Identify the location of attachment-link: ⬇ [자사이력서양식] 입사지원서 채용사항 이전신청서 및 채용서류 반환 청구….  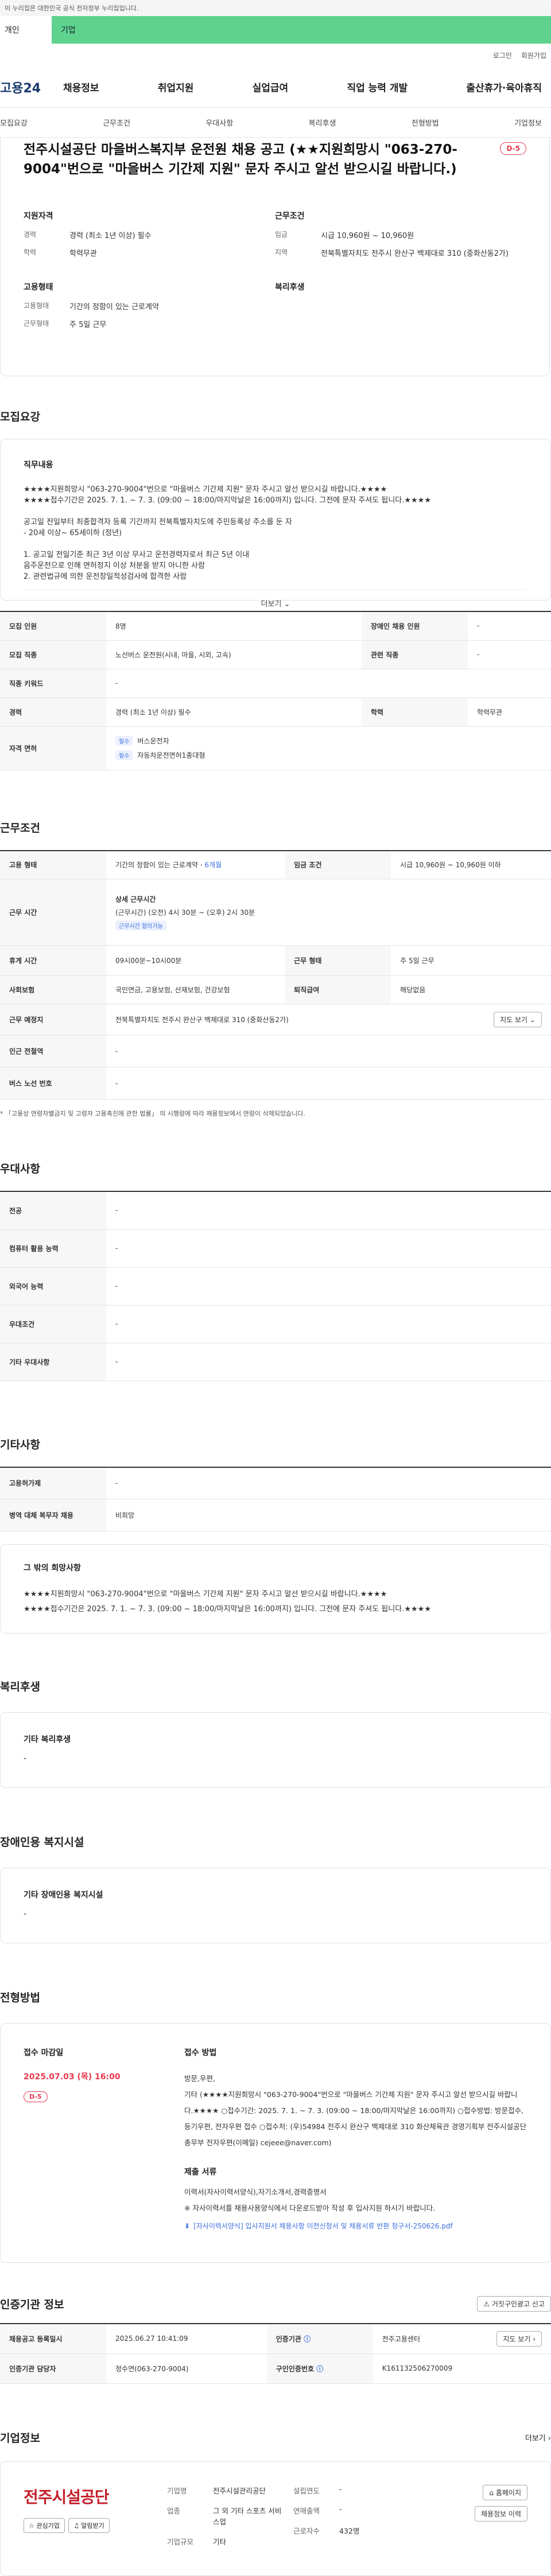
(356, 2226).